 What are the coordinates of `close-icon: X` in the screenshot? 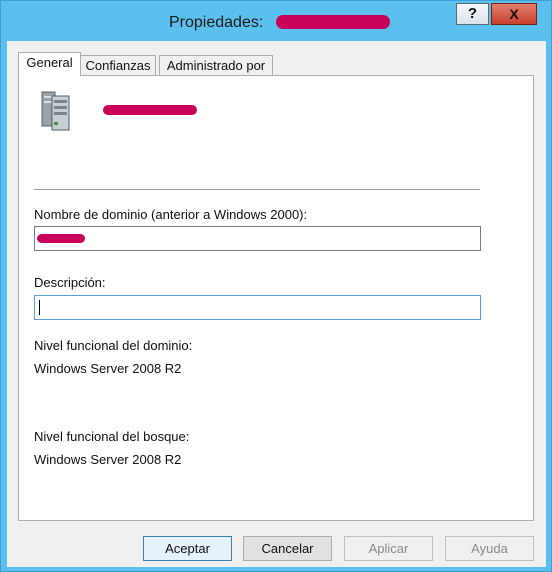 It's located at (514, 14).